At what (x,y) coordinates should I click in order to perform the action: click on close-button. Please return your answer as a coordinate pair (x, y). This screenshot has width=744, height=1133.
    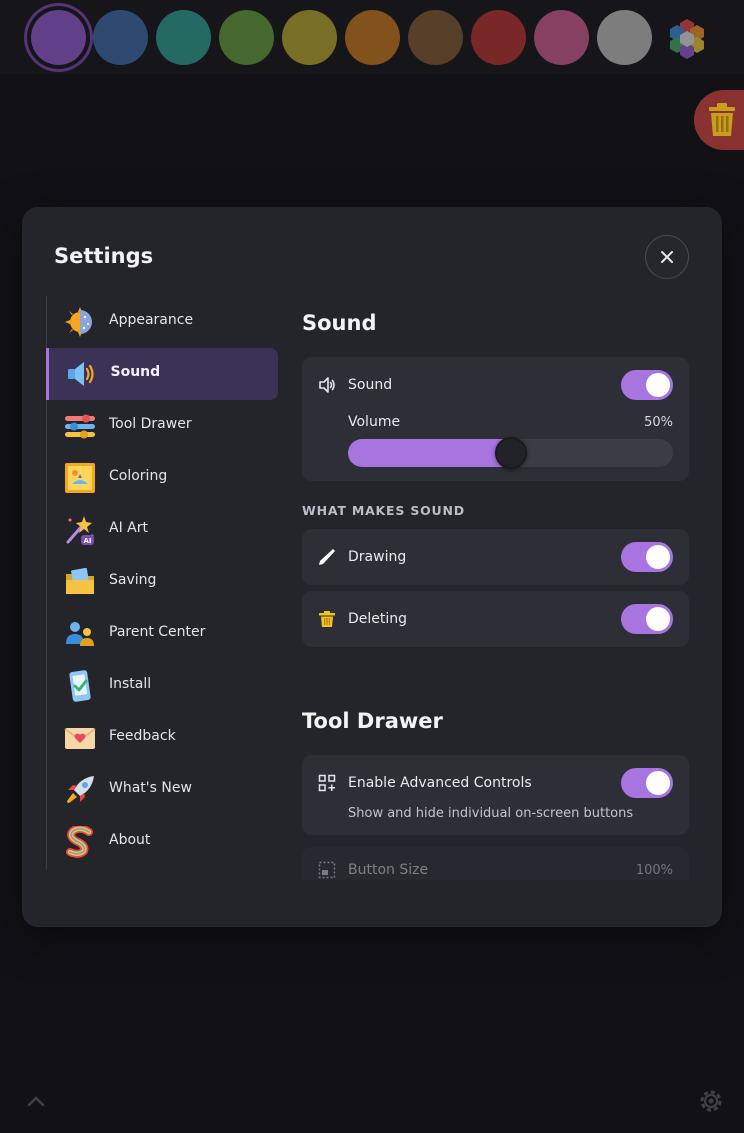
    Looking at the image, I should click on (667, 257).